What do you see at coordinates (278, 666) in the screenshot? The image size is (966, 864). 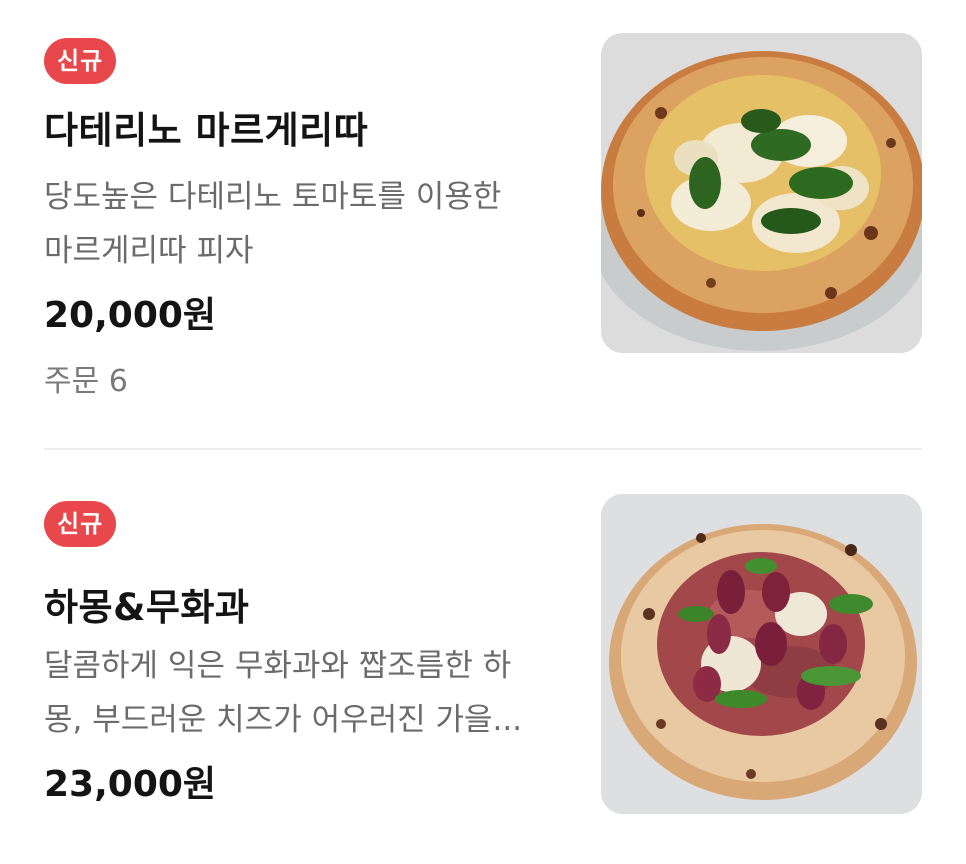 I see `description-line: 달콤하게 익은 무화과와 짭조름한 하` at bounding box center [278, 666].